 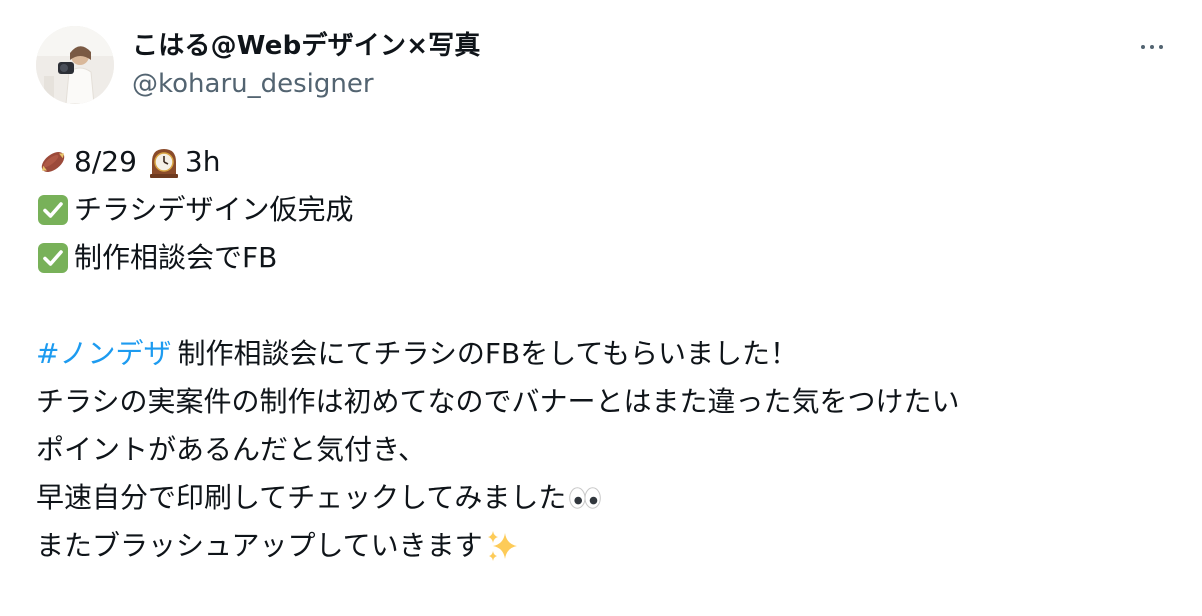 I want to click on post-text: 早速自分で印刷してチェックしてみました, so click(x=301, y=497).